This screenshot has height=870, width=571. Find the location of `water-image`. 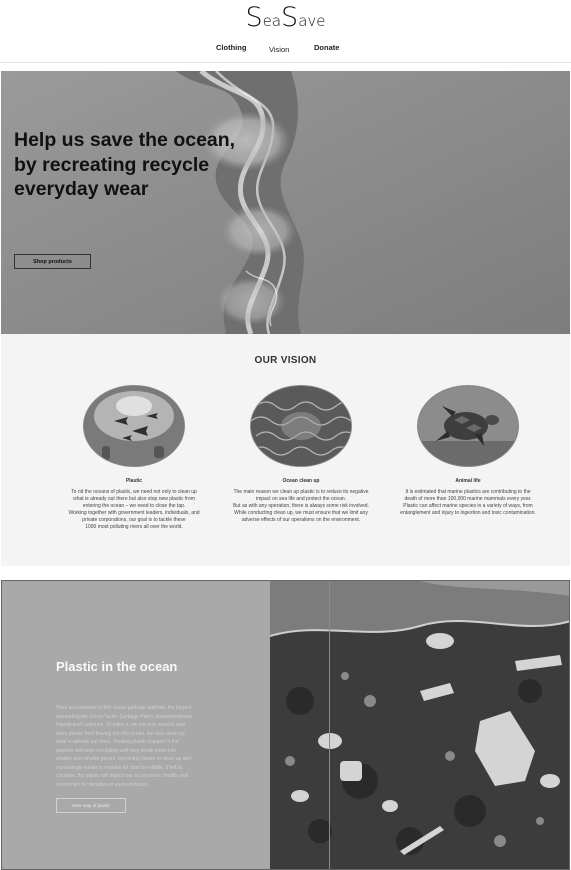

water-image is located at coordinates (301, 426).